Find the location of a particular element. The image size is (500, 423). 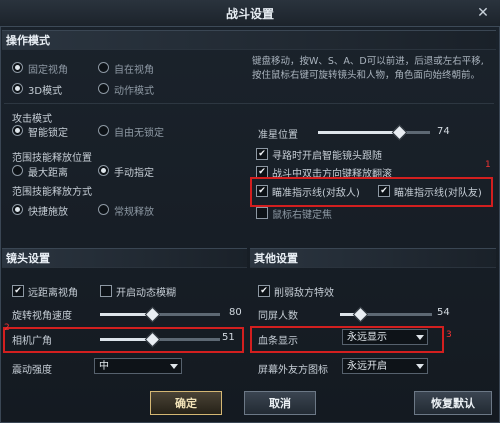

shake-label: 震动强度 is located at coordinates (32, 370).